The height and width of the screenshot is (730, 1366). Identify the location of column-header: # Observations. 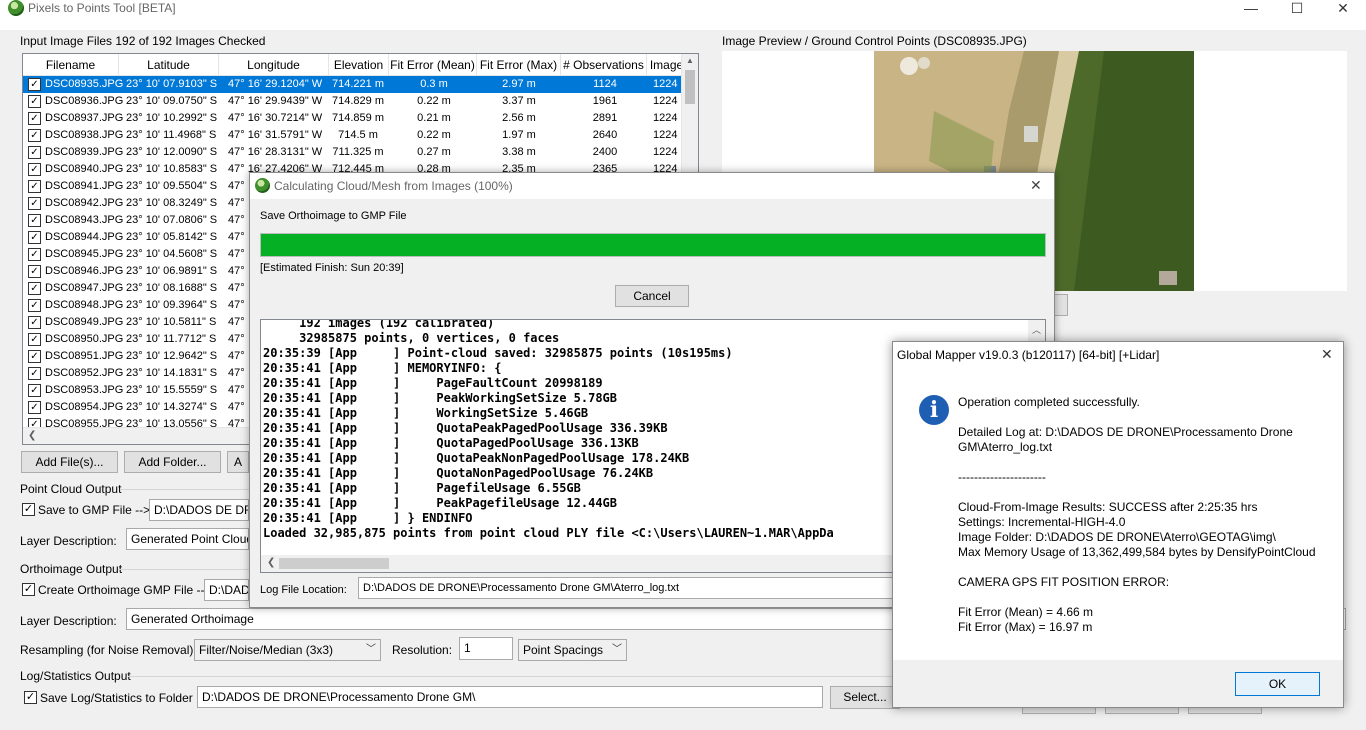
(604, 65).